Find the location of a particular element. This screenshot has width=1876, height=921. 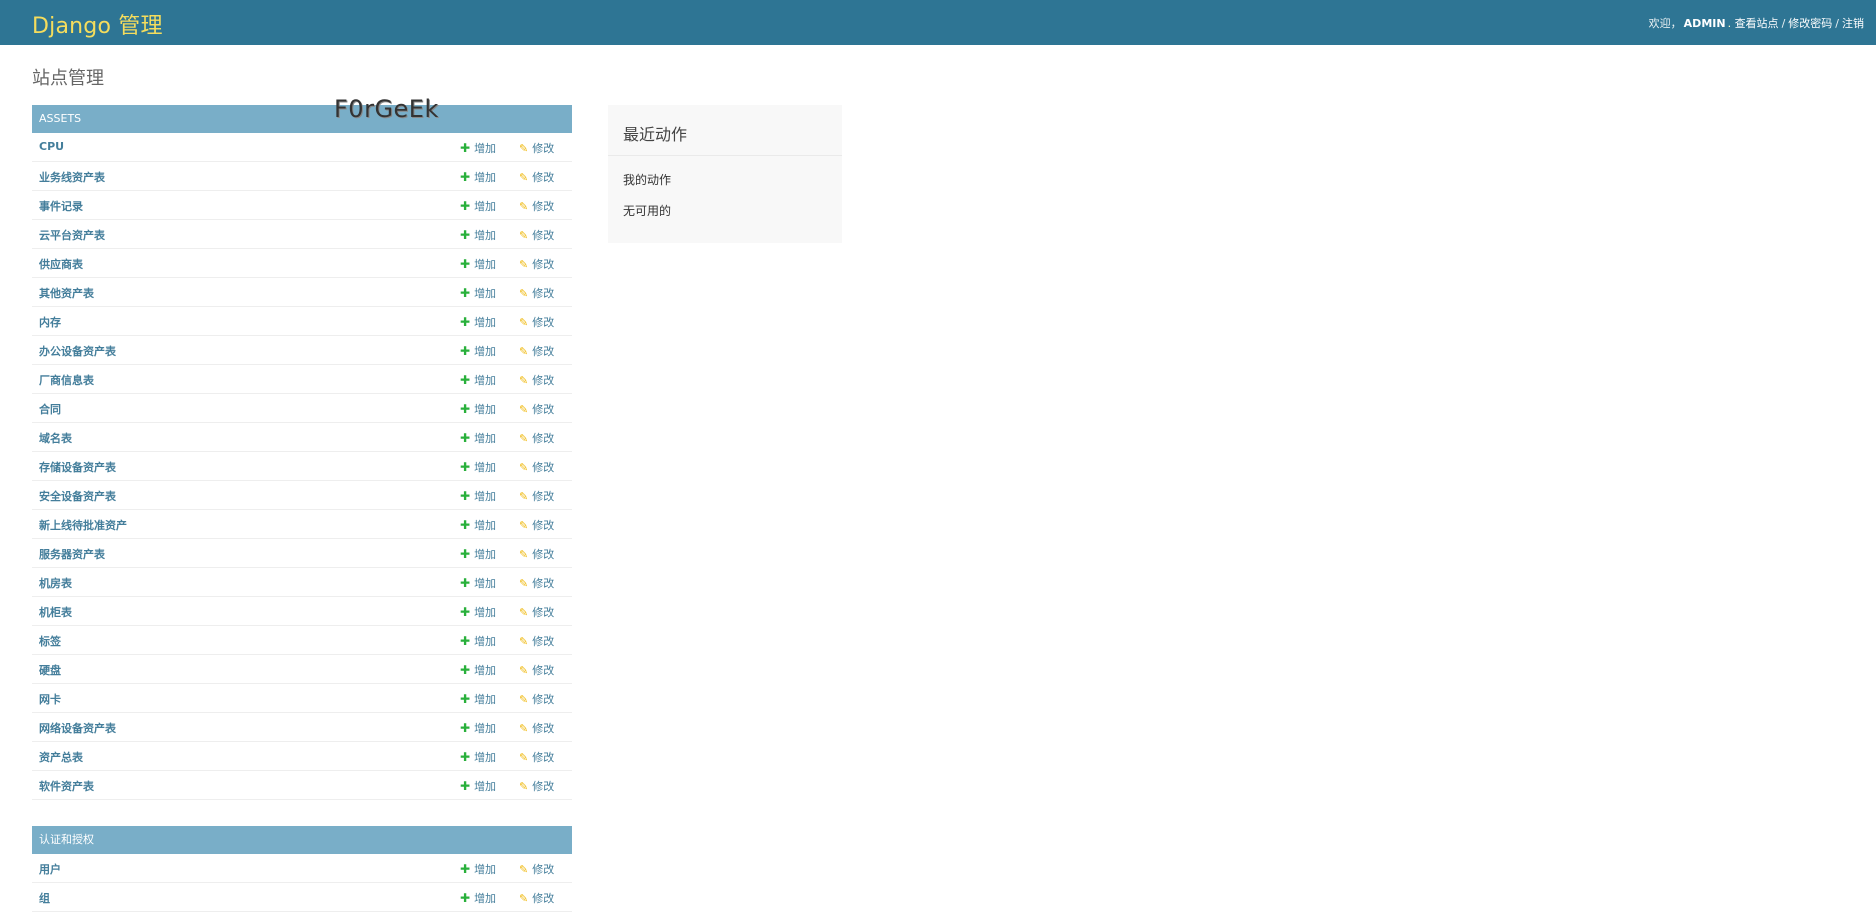

site-brand: Django 管理 is located at coordinates (97, 24).